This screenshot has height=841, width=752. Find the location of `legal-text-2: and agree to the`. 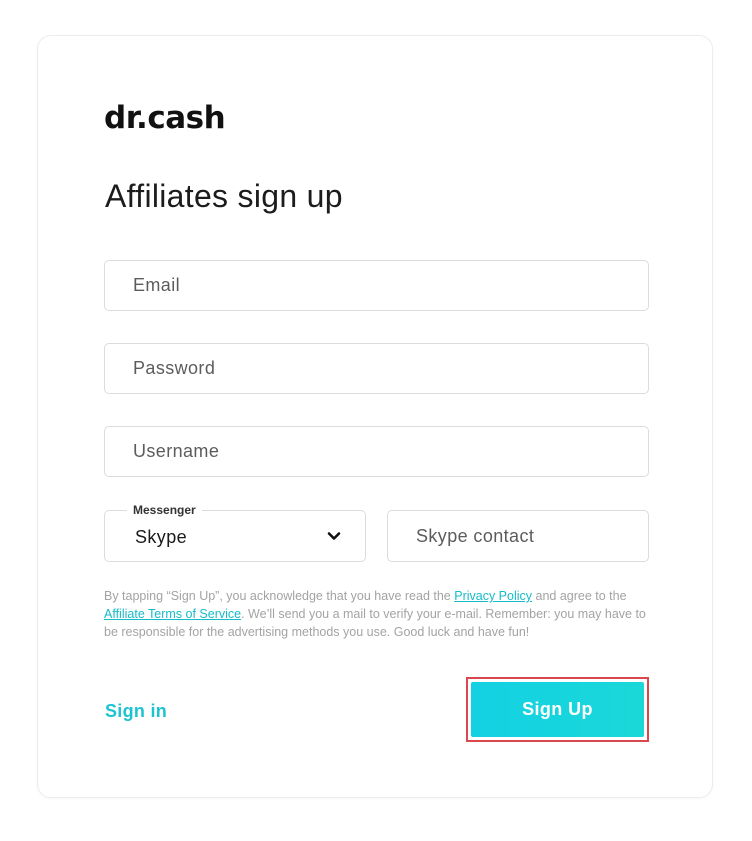

legal-text-2: and agree to the is located at coordinates (579, 596).